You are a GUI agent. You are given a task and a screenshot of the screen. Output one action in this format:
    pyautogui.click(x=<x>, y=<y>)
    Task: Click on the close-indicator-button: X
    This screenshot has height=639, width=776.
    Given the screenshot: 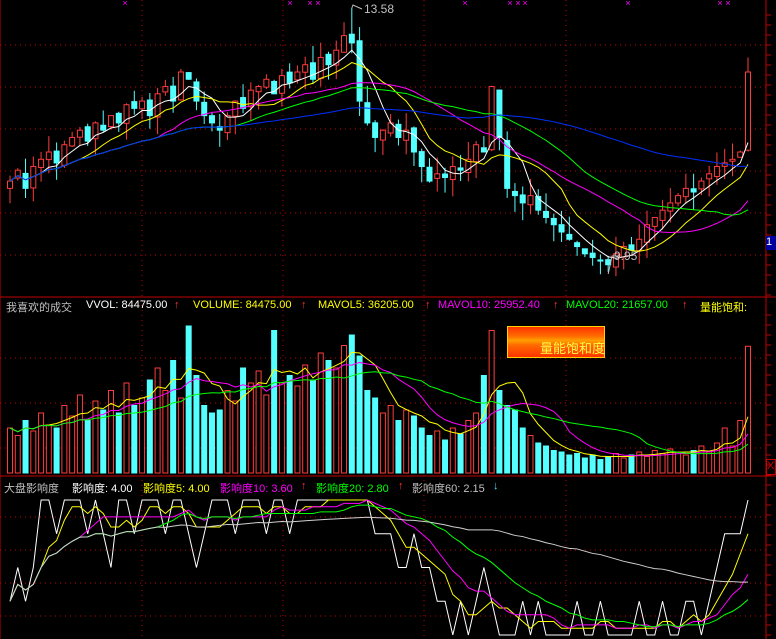 What is the action you would take?
    pyautogui.click(x=771, y=467)
    